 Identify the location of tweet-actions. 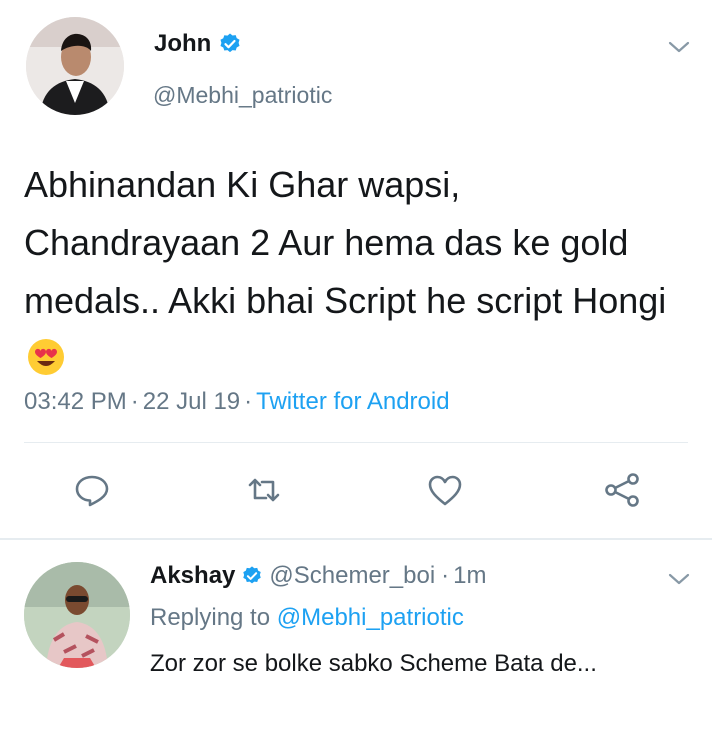
(356, 490).